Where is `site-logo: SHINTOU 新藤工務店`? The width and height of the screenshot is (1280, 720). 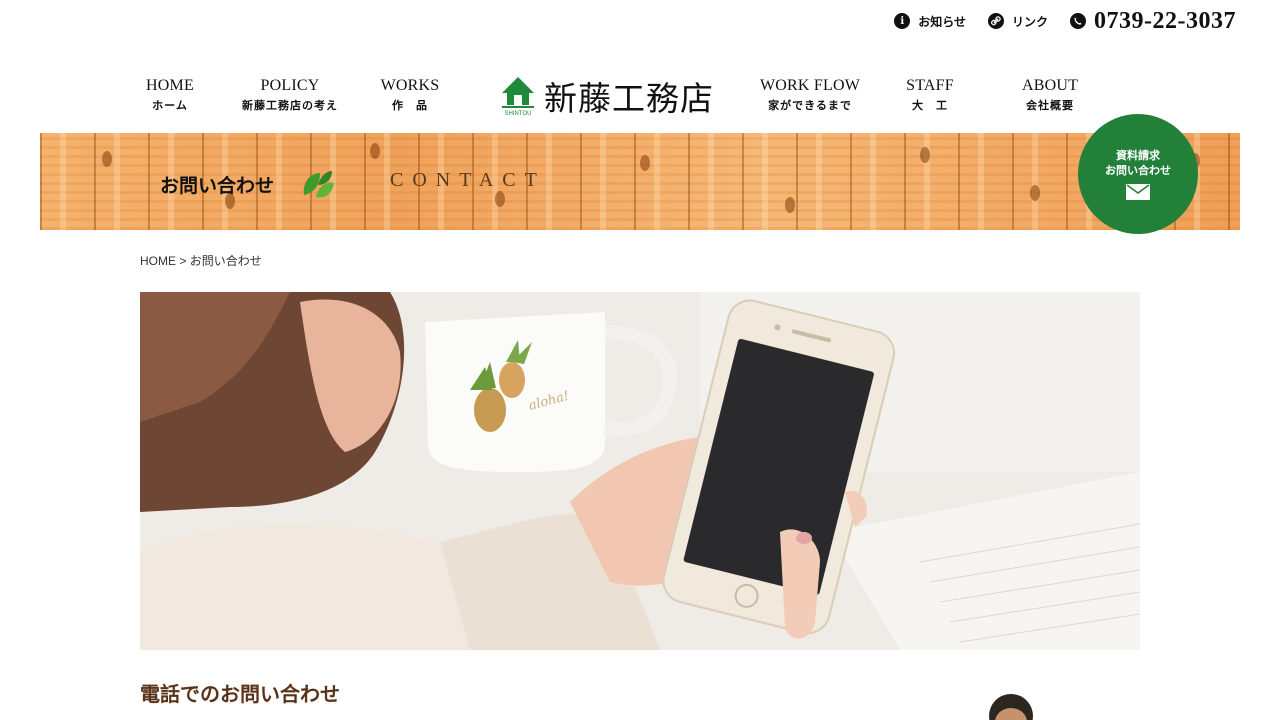
site-logo: SHINTOU 新藤工務店 is located at coordinates (607, 96).